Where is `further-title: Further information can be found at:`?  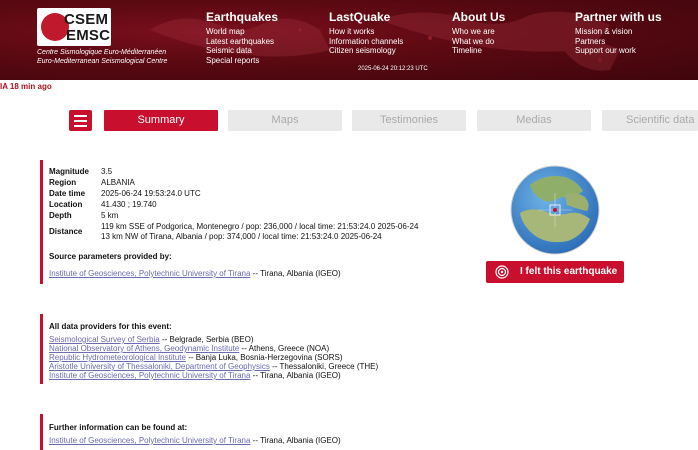 further-title: Further information can be found at: is located at coordinates (118, 427).